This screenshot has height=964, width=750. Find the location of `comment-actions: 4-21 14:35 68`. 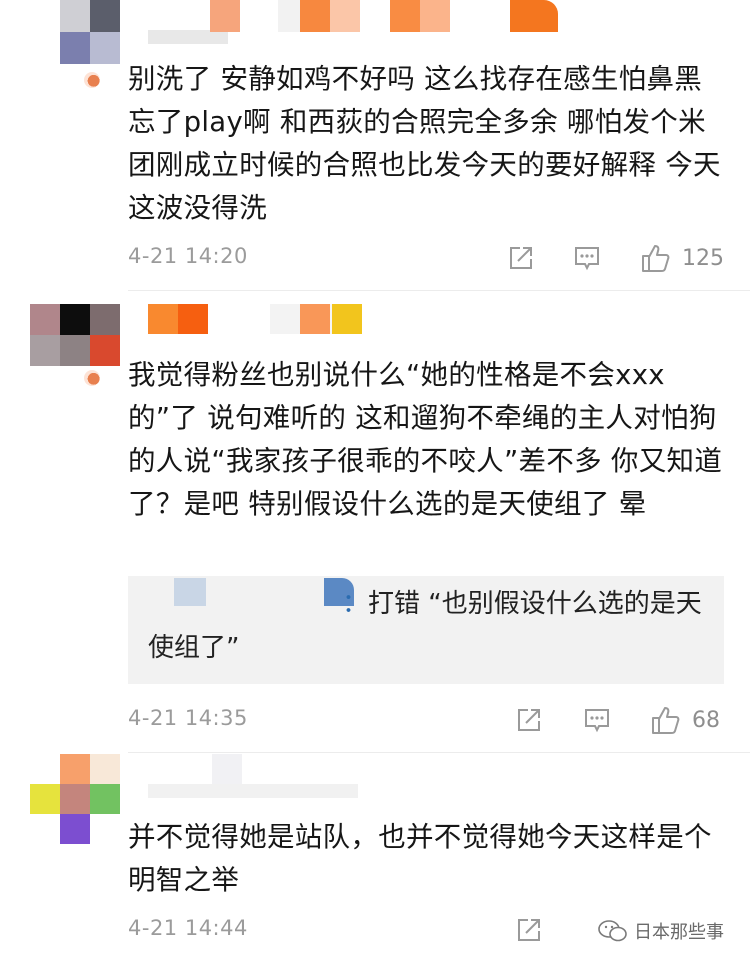

comment-actions: 4-21 14:35 68 is located at coordinates (428, 720).